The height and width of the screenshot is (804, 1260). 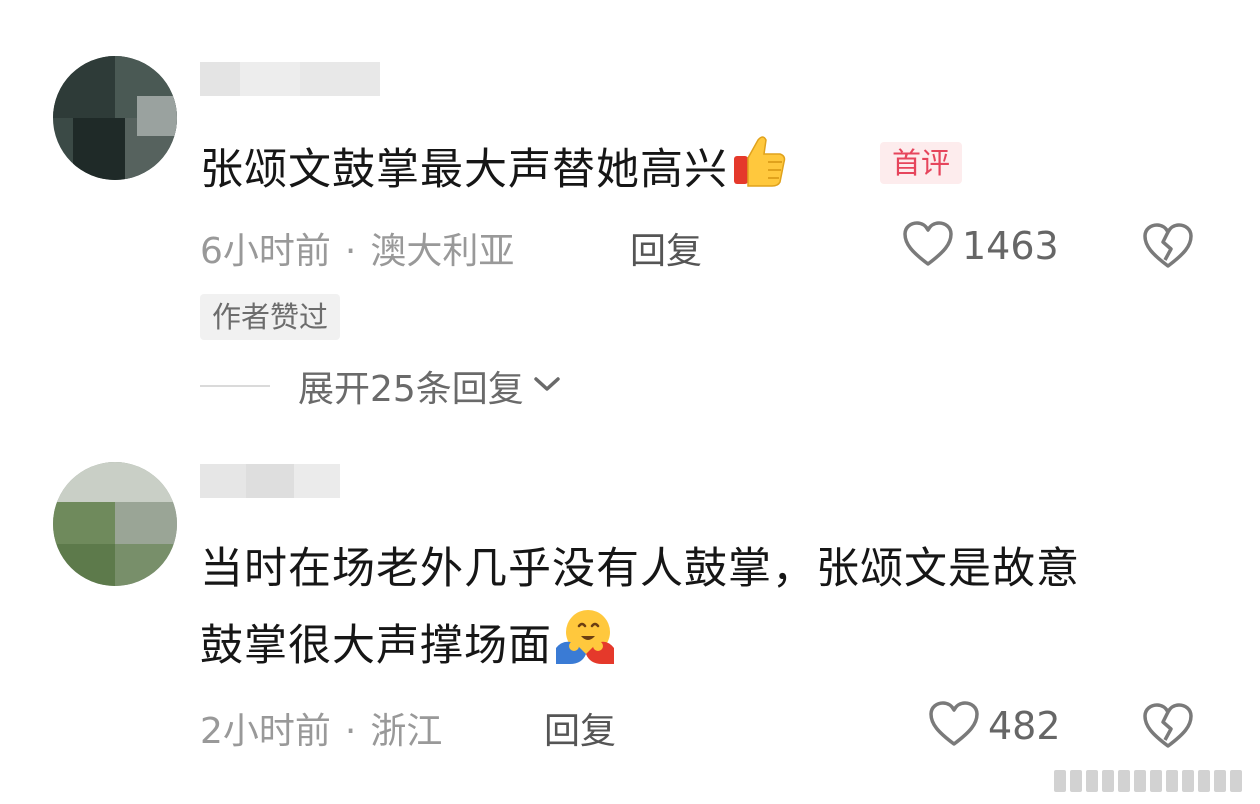 I want to click on like-button: 482, so click(x=994, y=726).